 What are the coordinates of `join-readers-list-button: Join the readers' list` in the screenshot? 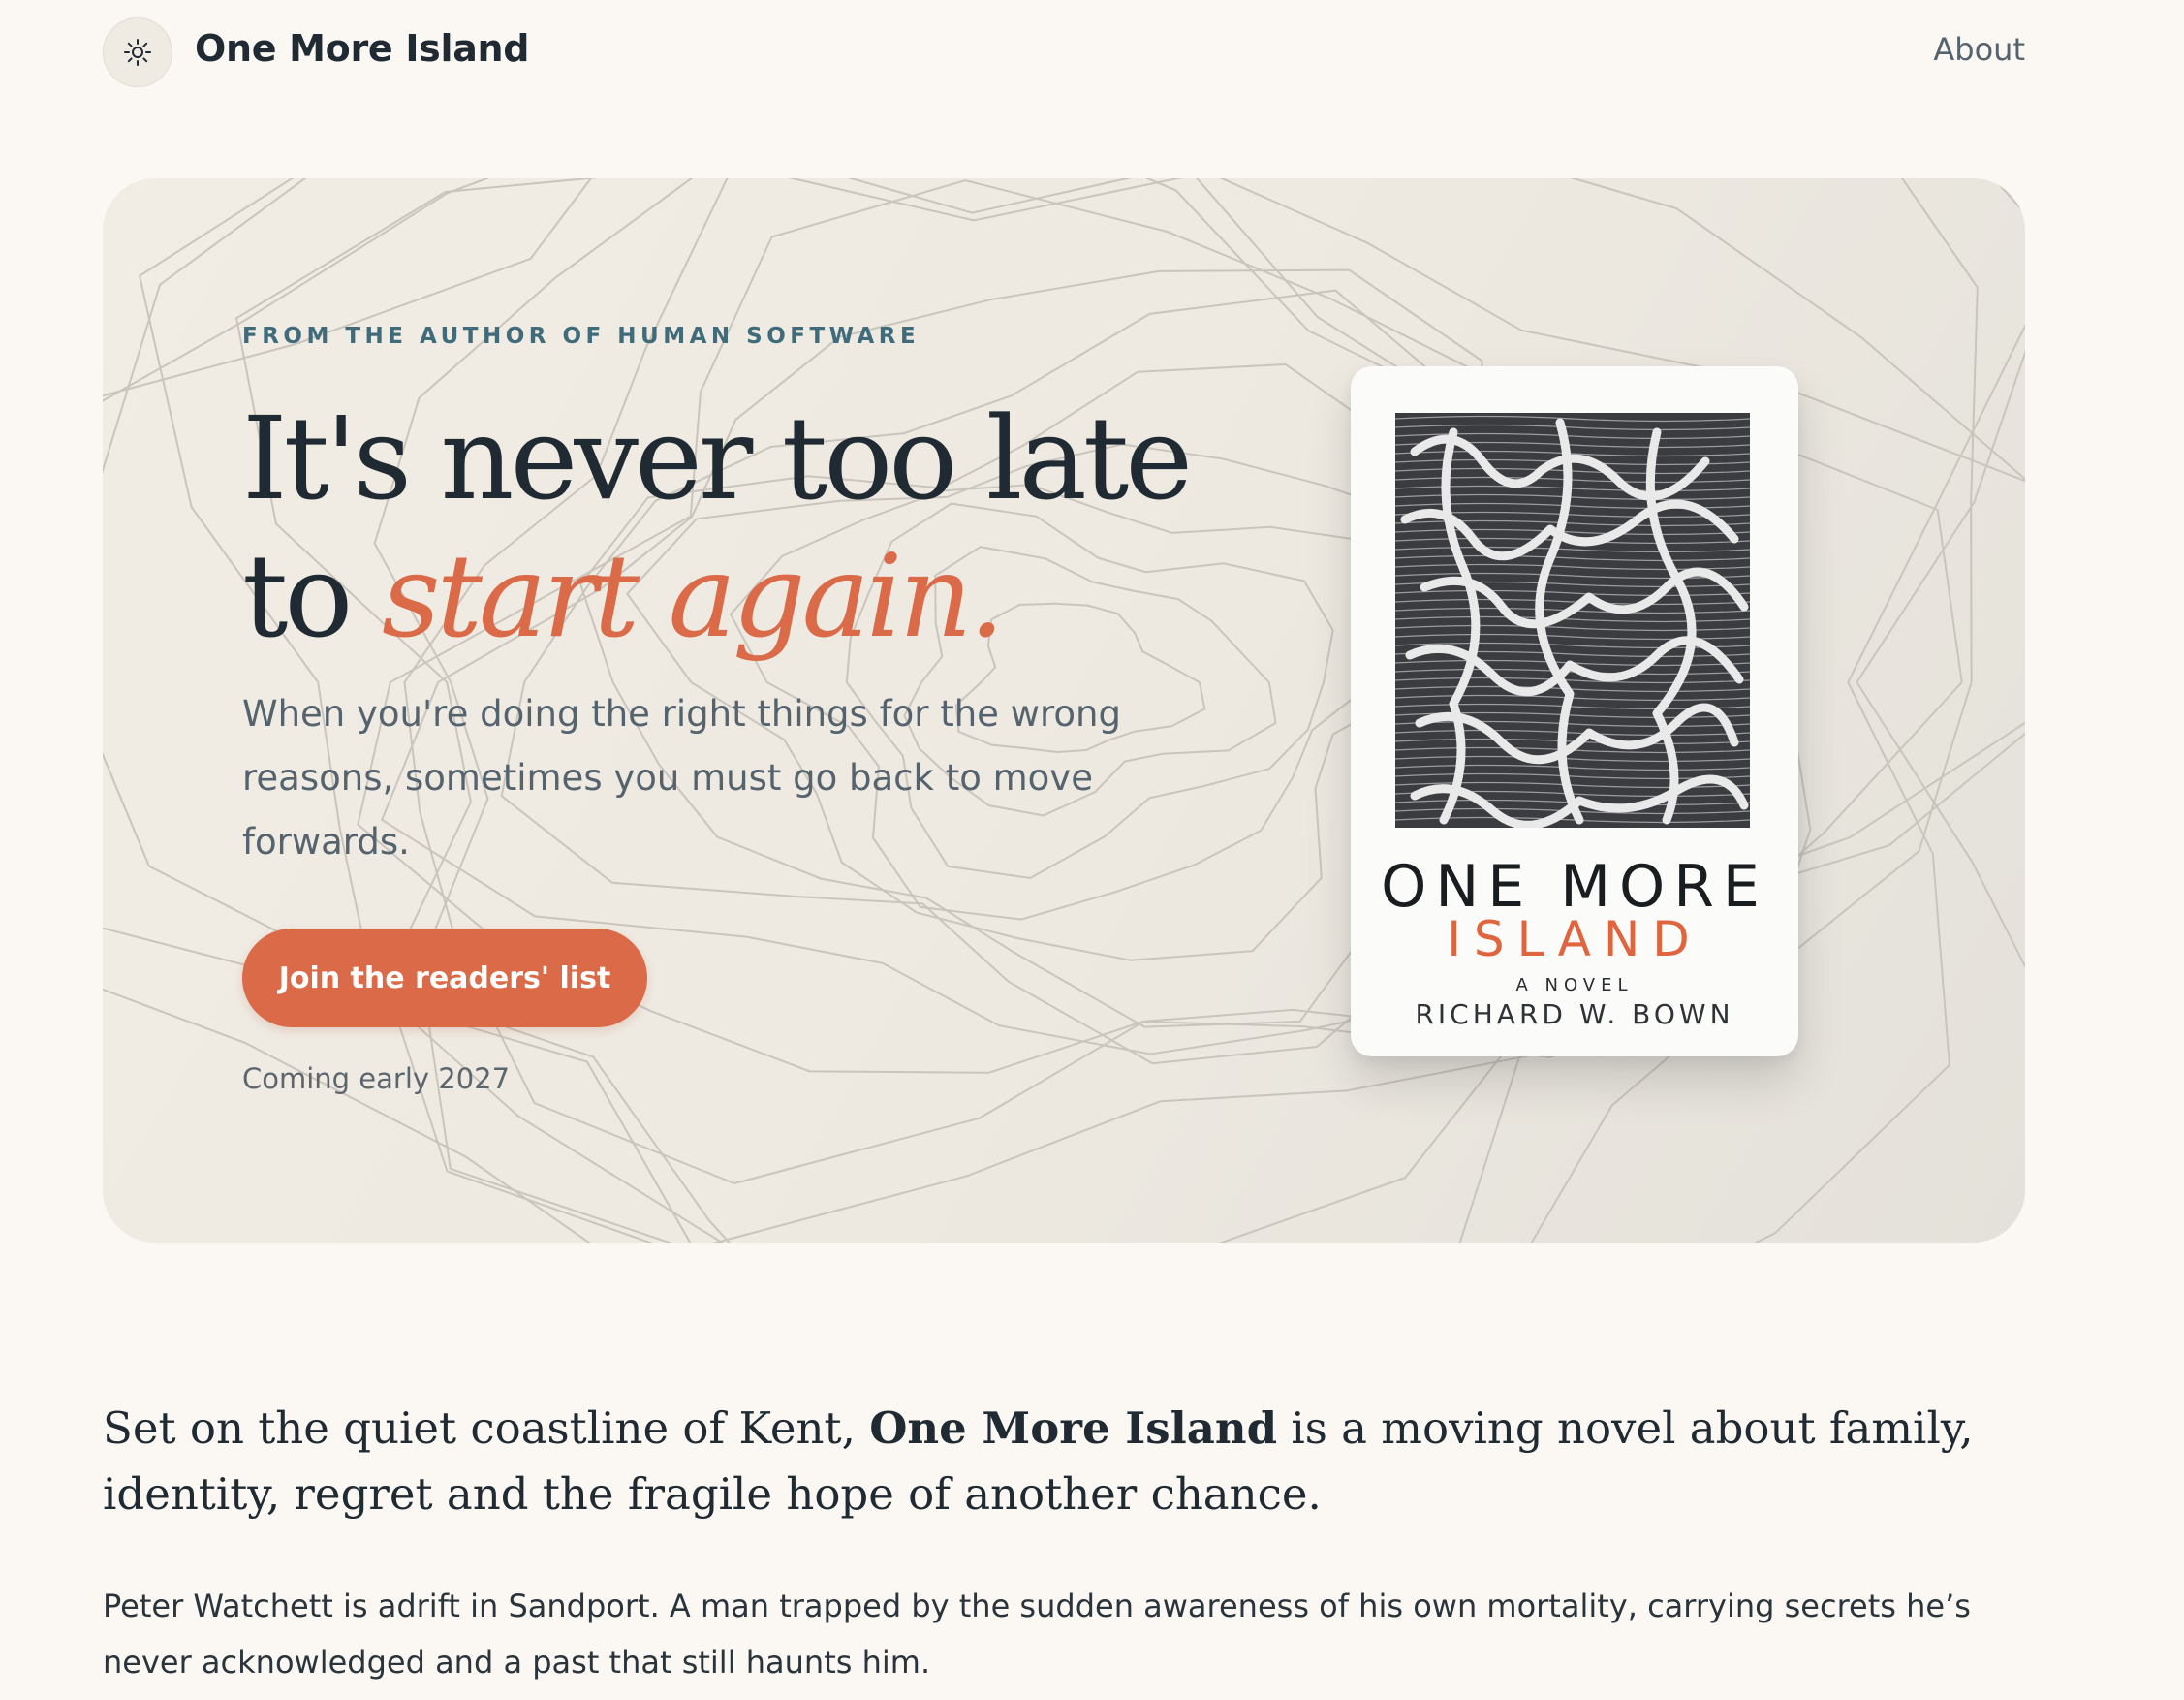 It's located at (445, 978).